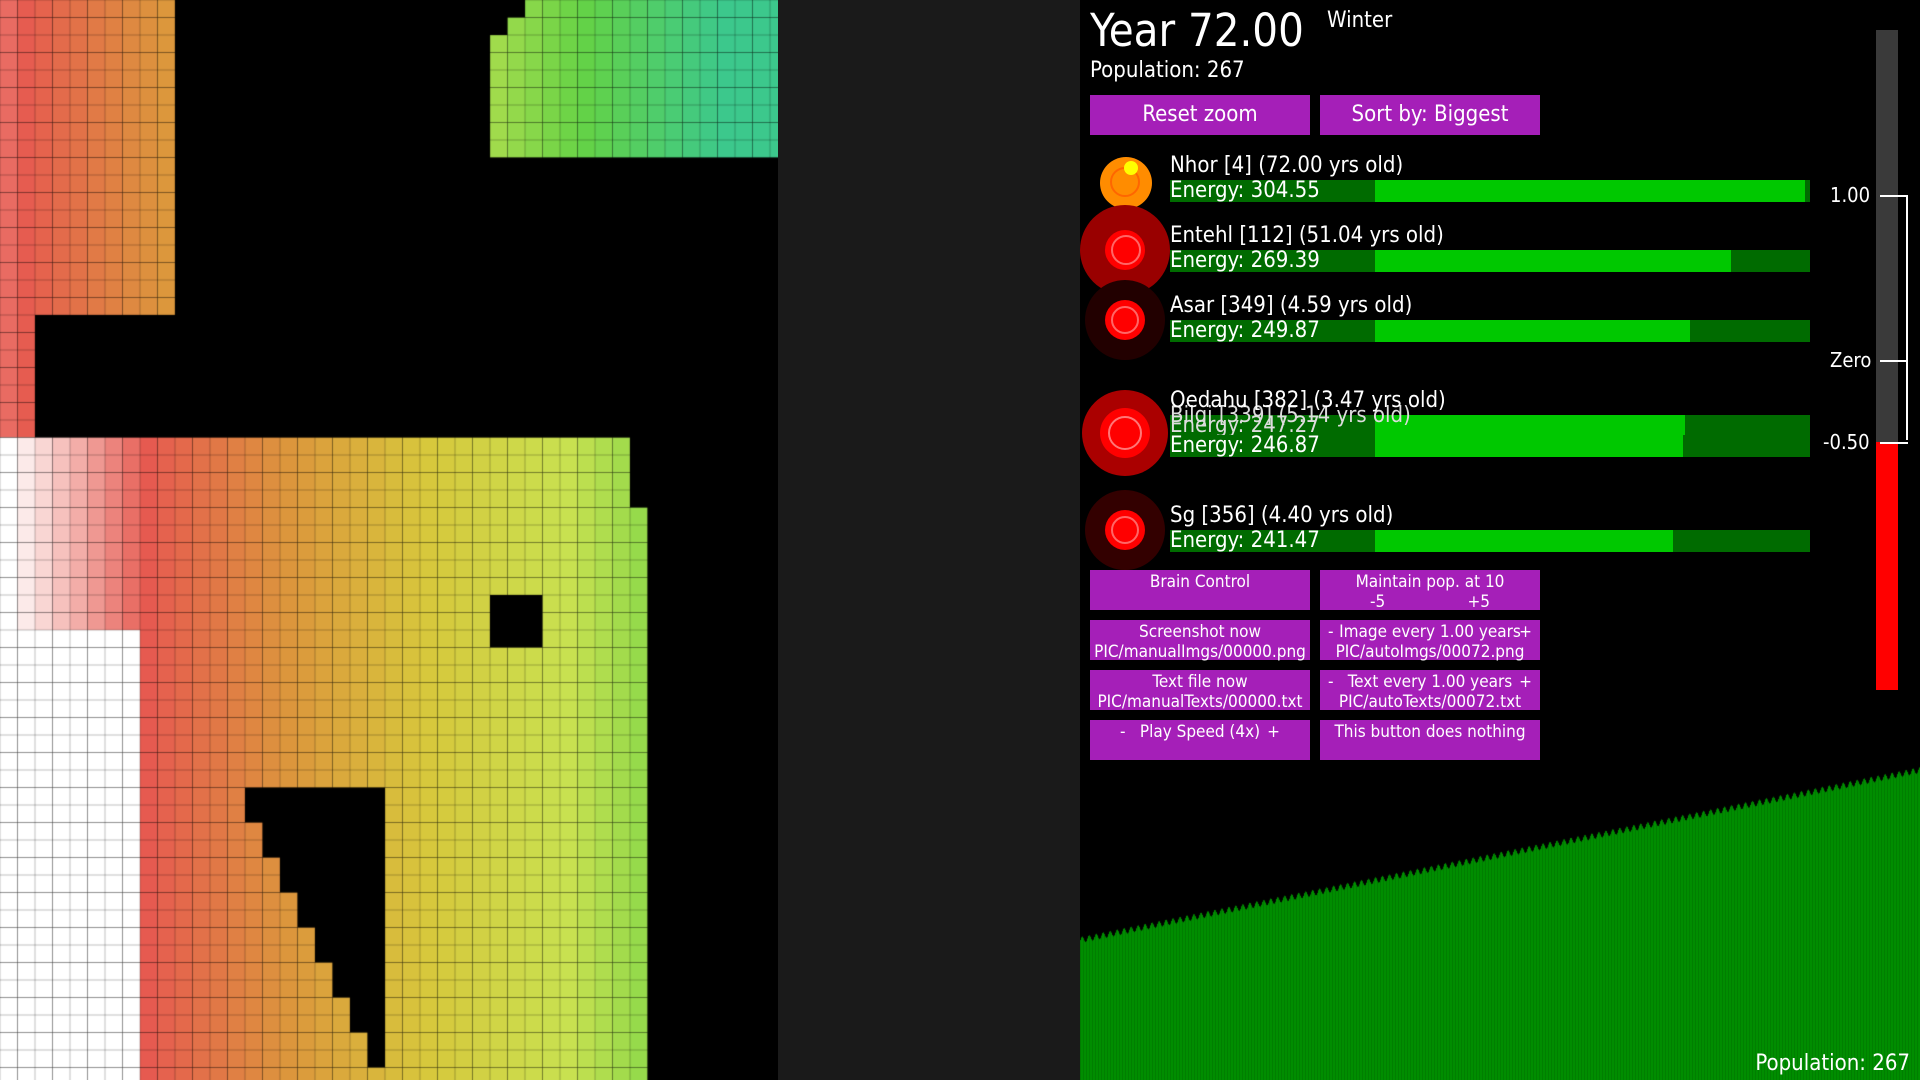  What do you see at coordinates (1200, 115) in the screenshot?
I see `reset-zoom-button: Reset zoom` at bounding box center [1200, 115].